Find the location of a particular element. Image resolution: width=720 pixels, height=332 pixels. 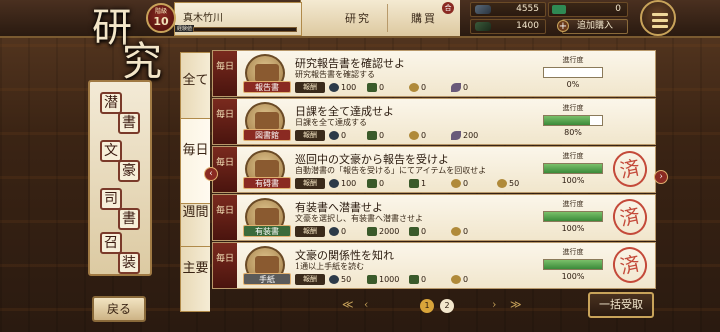

menu-button is located at coordinates (658, 18).